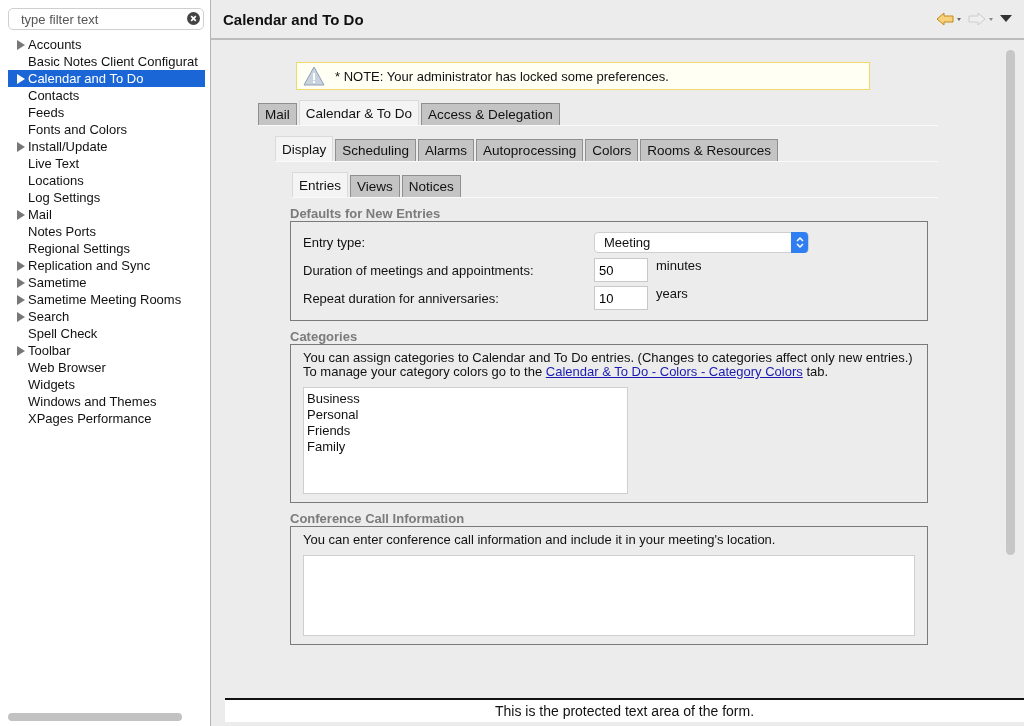 The height and width of the screenshot is (726, 1024). What do you see at coordinates (799, 242) in the screenshot?
I see `stepper-icon` at bounding box center [799, 242].